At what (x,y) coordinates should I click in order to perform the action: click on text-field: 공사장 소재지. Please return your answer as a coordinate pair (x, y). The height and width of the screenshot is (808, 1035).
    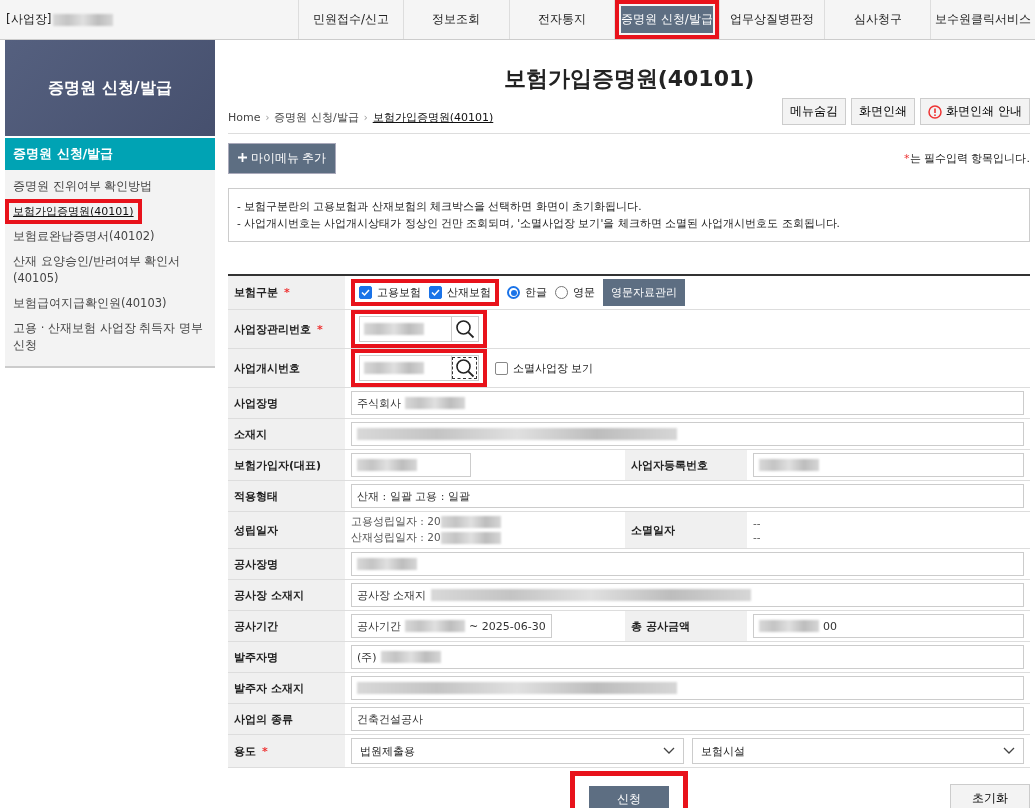
    Looking at the image, I should click on (687, 595).